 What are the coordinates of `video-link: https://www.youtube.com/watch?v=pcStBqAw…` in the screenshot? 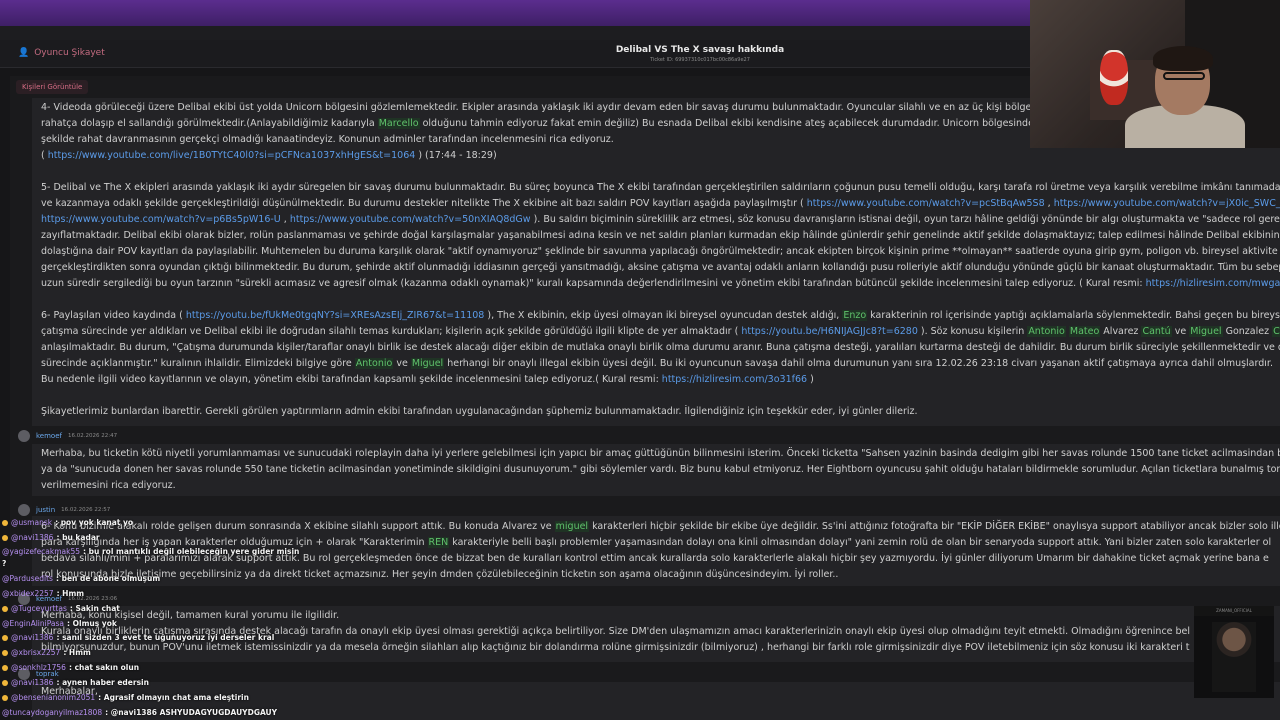 It's located at (926, 203).